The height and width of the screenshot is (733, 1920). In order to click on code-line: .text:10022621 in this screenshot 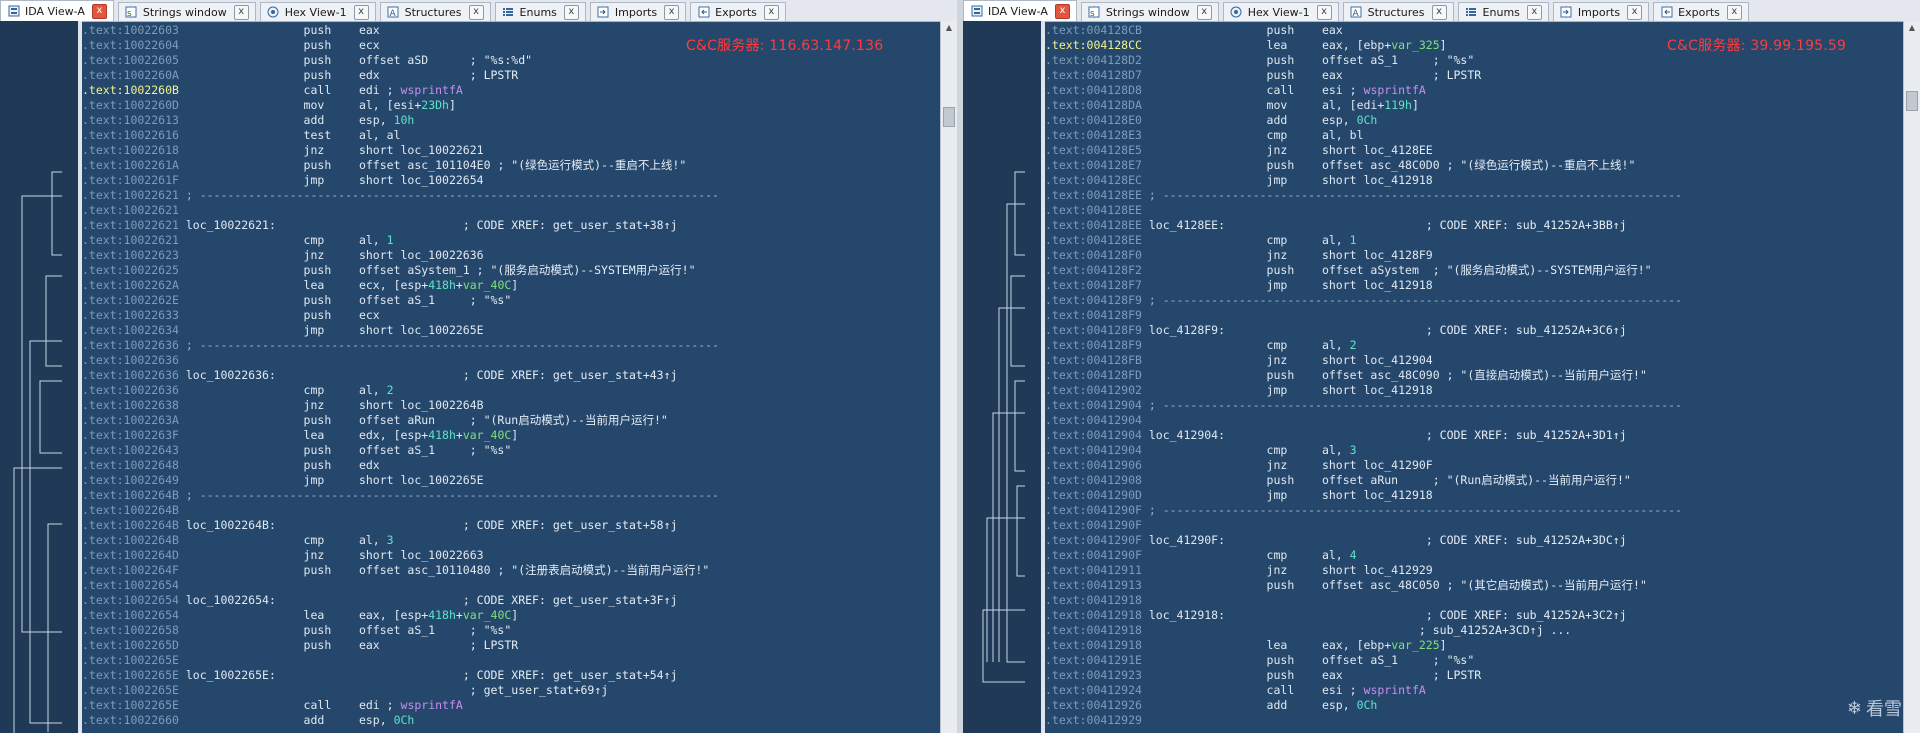, I will do `click(511, 210)`.